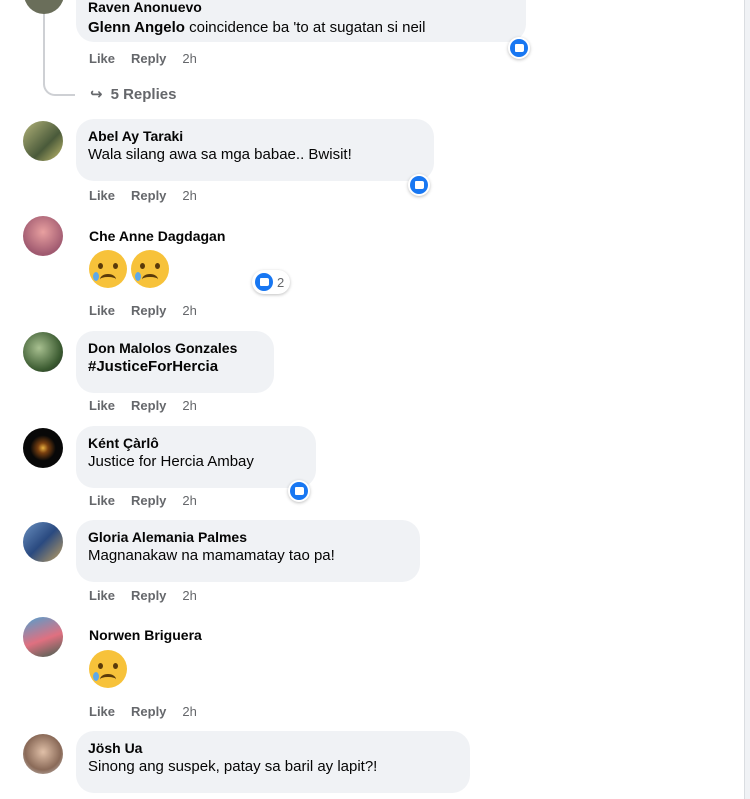  What do you see at coordinates (175, 367) in the screenshot?
I see `hashtag-link: #JusticeForHercia` at bounding box center [175, 367].